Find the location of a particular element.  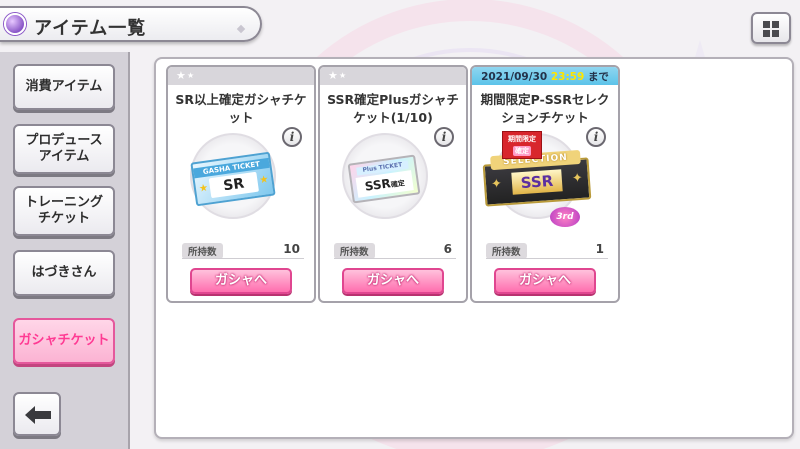

sidebar-item-training-tickets: トレーニング チケット is located at coordinates (64, 211).